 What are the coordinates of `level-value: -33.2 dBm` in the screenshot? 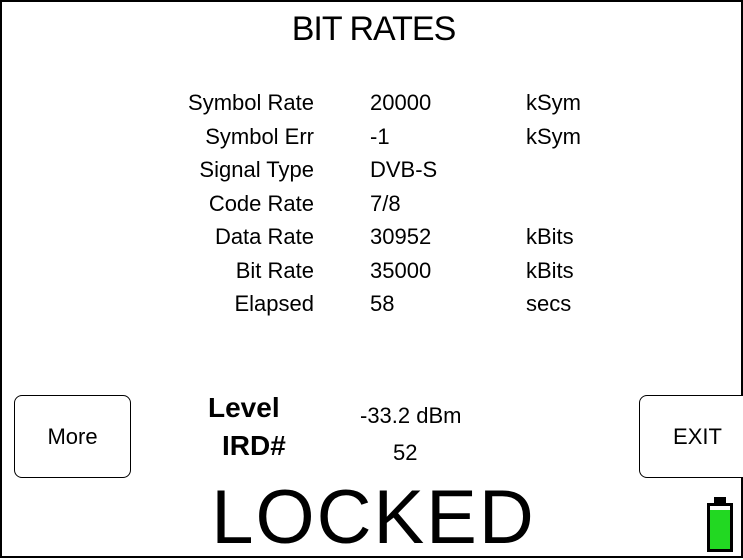 It's located at (411, 415).